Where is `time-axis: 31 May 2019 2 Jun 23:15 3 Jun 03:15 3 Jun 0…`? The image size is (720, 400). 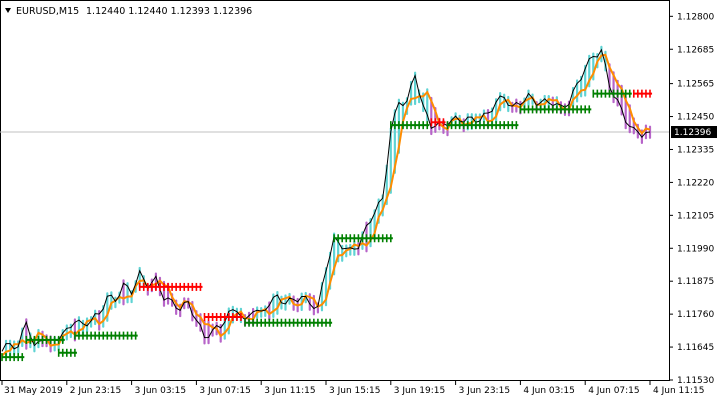
time-axis: 31 May 2019 2 Jun 23:15 3 Jun 03:15 3 Jun 0… is located at coordinates (352, 388).